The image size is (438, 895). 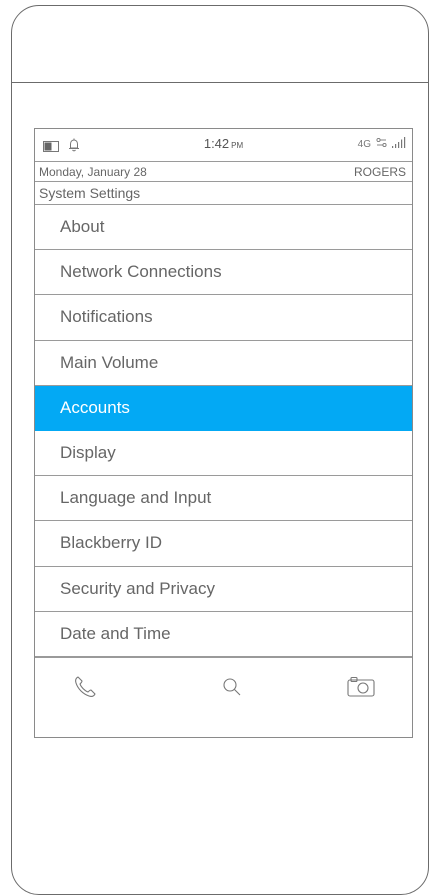 What do you see at coordinates (93, 172) in the screenshot?
I see `date-text: Monday, January 28` at bounding box center [93, 172].